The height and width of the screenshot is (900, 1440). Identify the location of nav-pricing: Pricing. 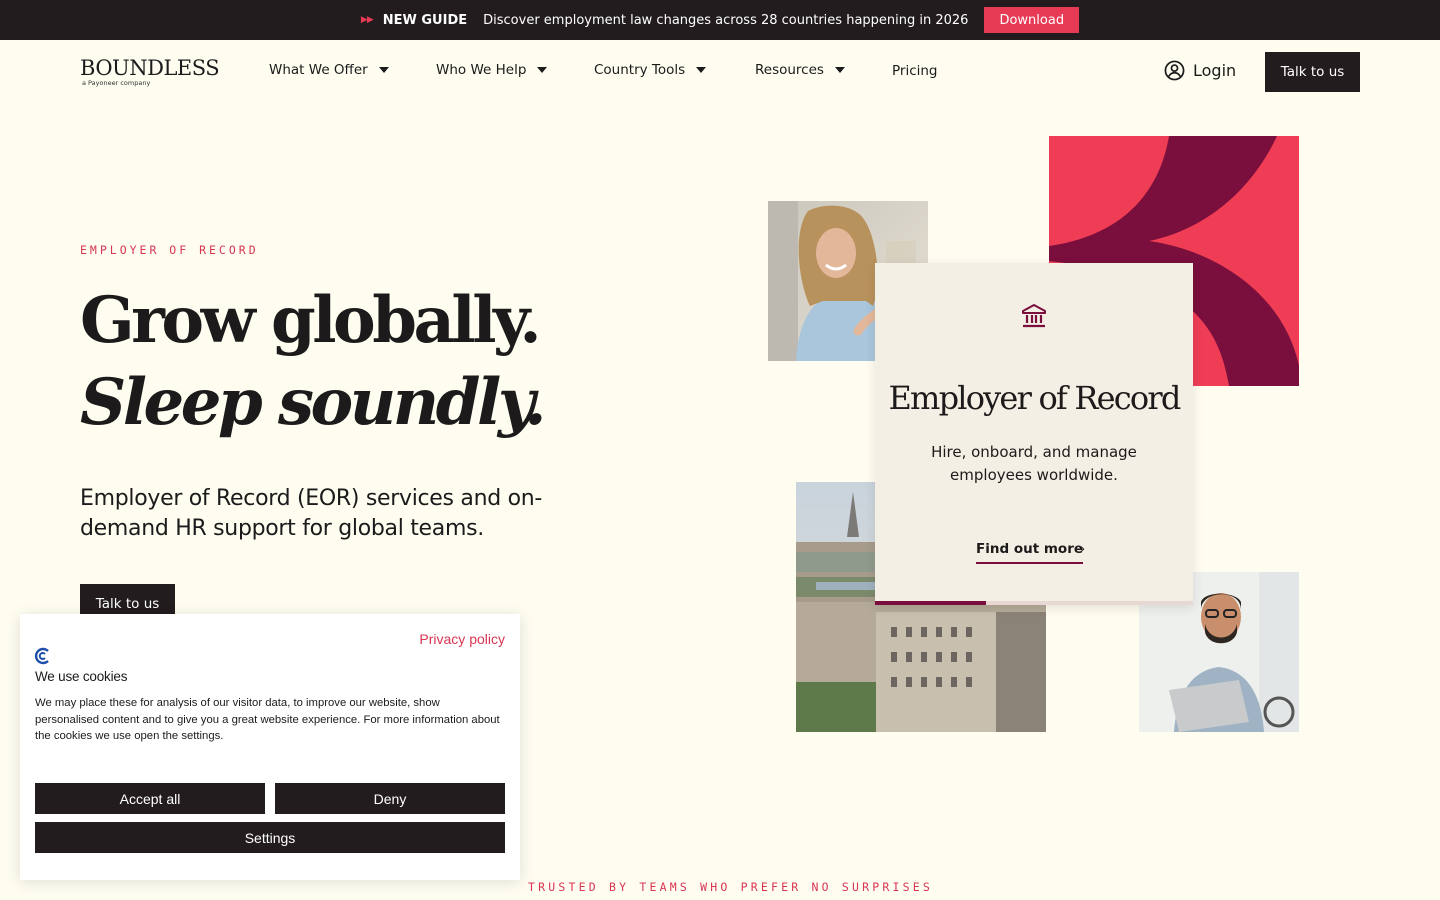
(915, 71).